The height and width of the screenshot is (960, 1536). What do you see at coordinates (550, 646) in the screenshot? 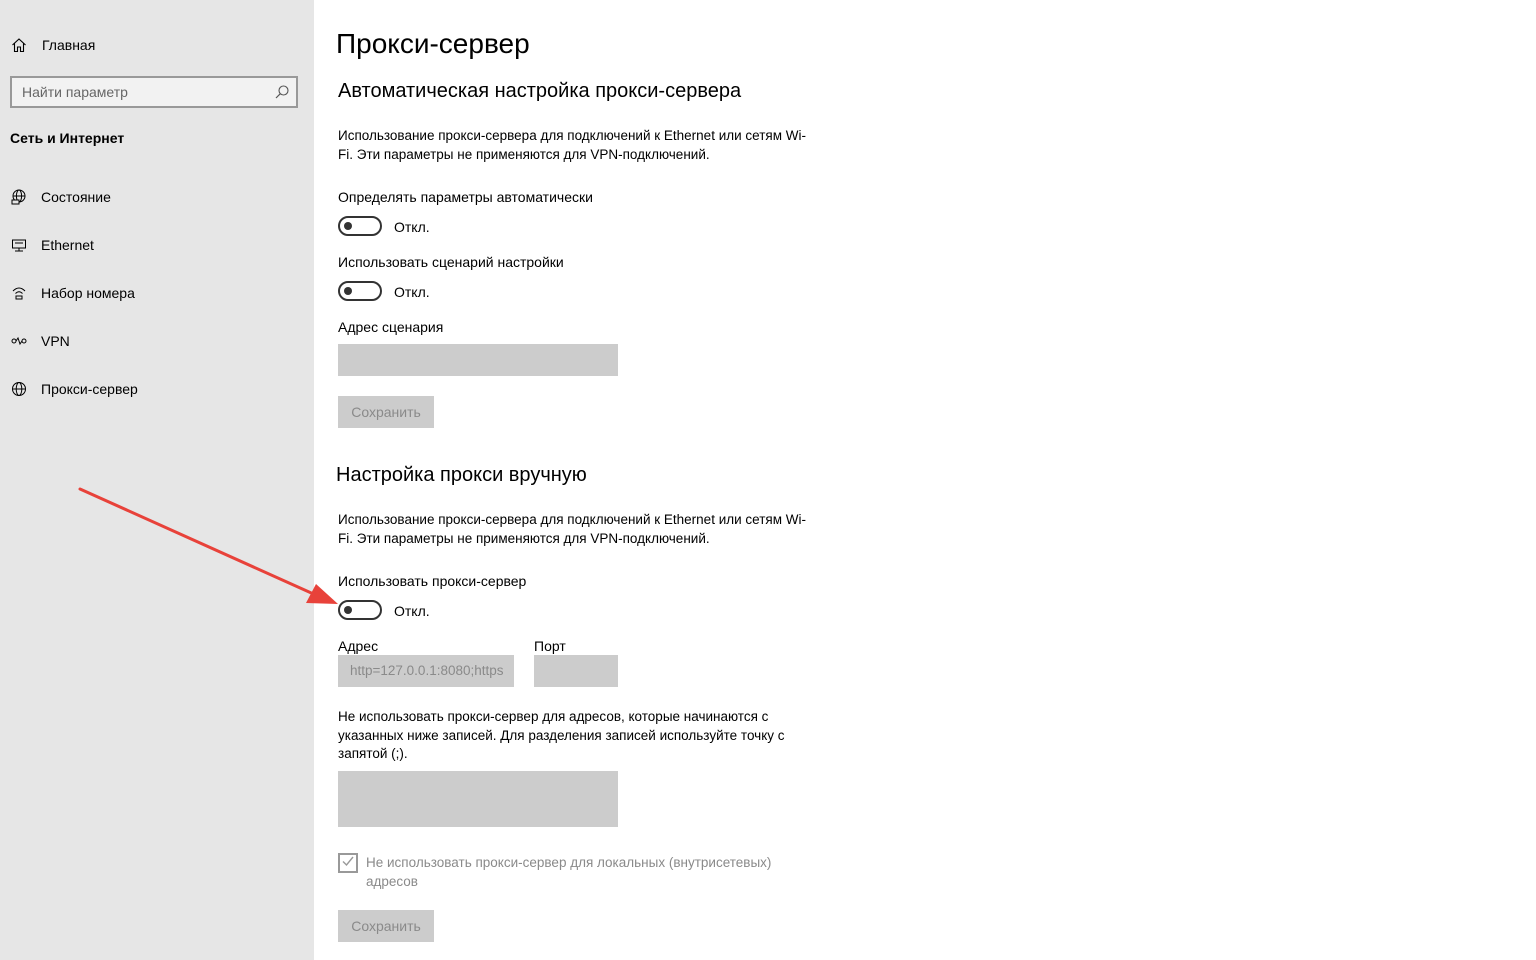
I see `proxy-port-label: Порт` at bounding box center [550, 646].